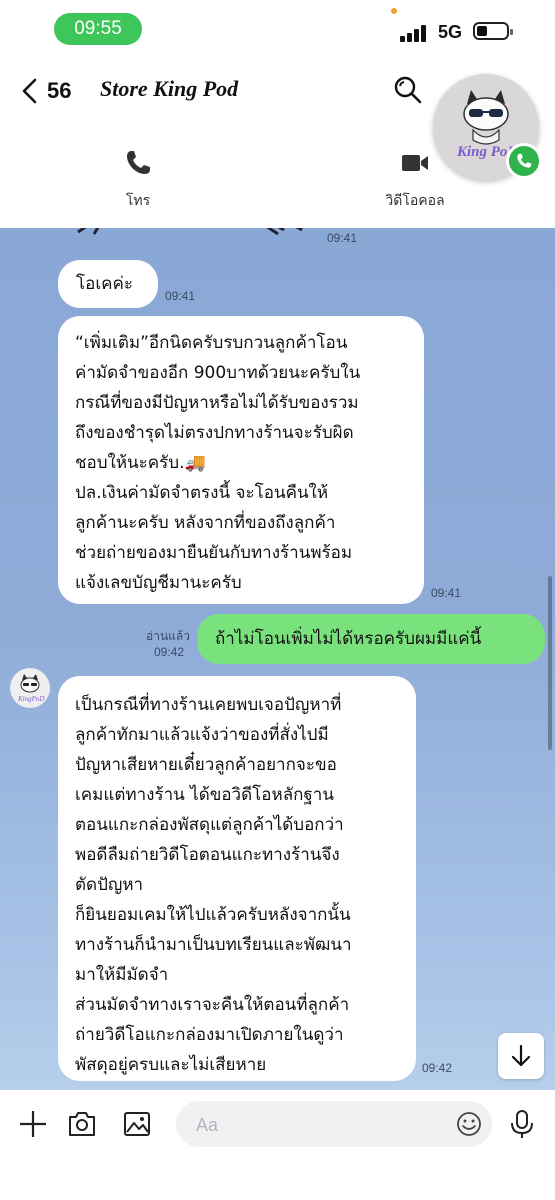  I want to click on message-input-bar, so click(277, 1145).